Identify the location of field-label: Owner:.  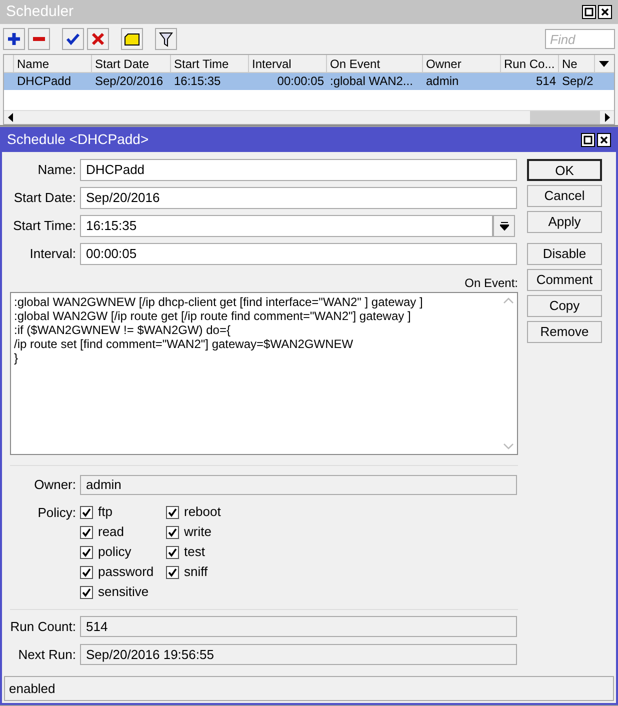
(54, 485).